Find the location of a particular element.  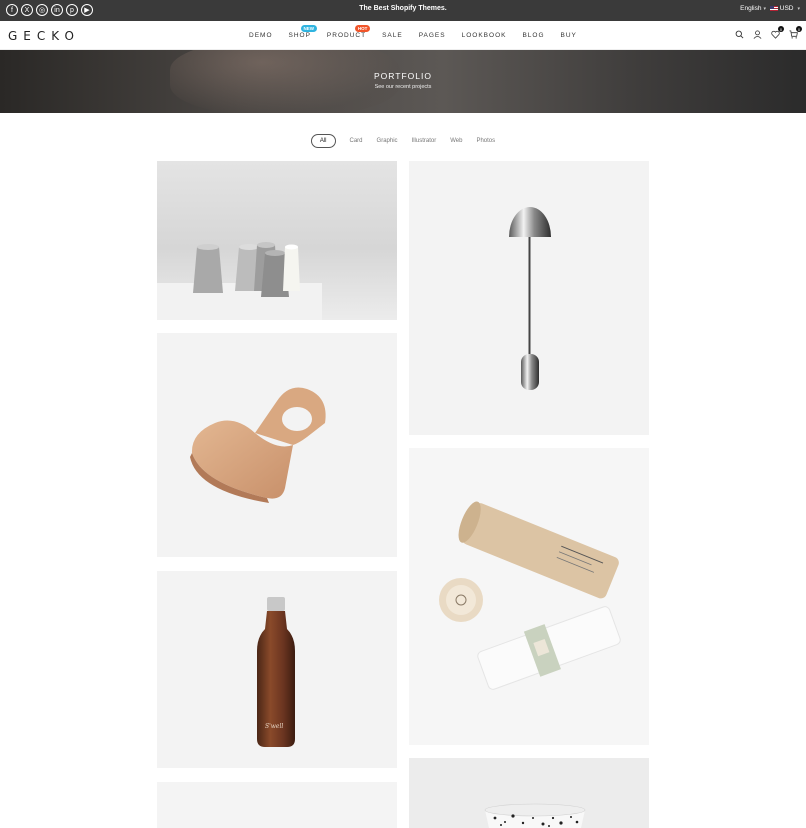

nav-product: PRODUCT HOT is located at coordinates (348, 32).